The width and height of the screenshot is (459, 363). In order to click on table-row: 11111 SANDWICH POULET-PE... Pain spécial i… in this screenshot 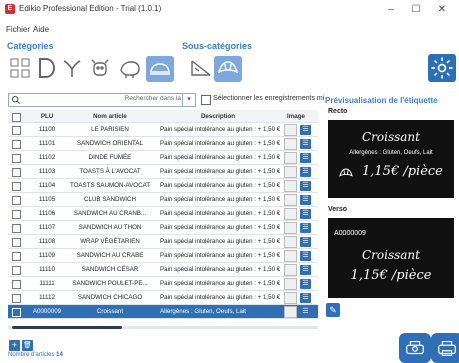, I will do `click(163, 284)`.